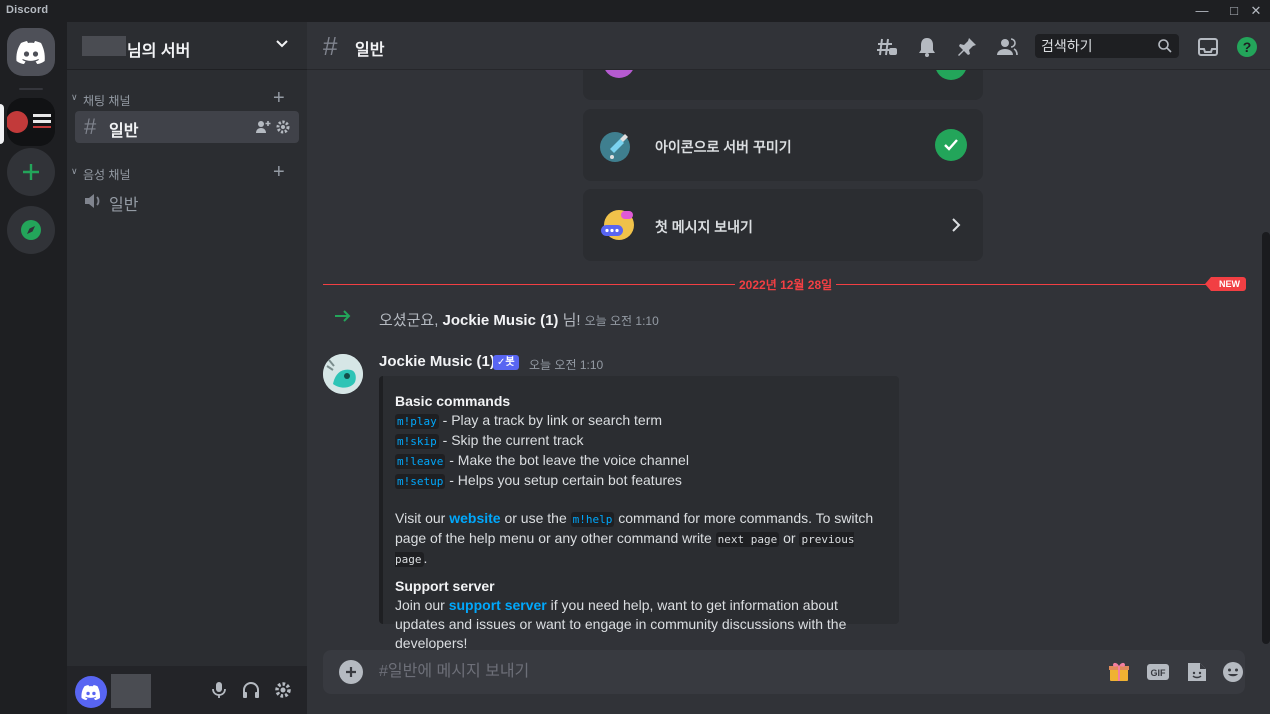 The height and width of the screenshot is (714, 1270). What do you see at coordinates (967, 47) in the screenshot?
I see `pin-icon` at bounding box center [967, 47].